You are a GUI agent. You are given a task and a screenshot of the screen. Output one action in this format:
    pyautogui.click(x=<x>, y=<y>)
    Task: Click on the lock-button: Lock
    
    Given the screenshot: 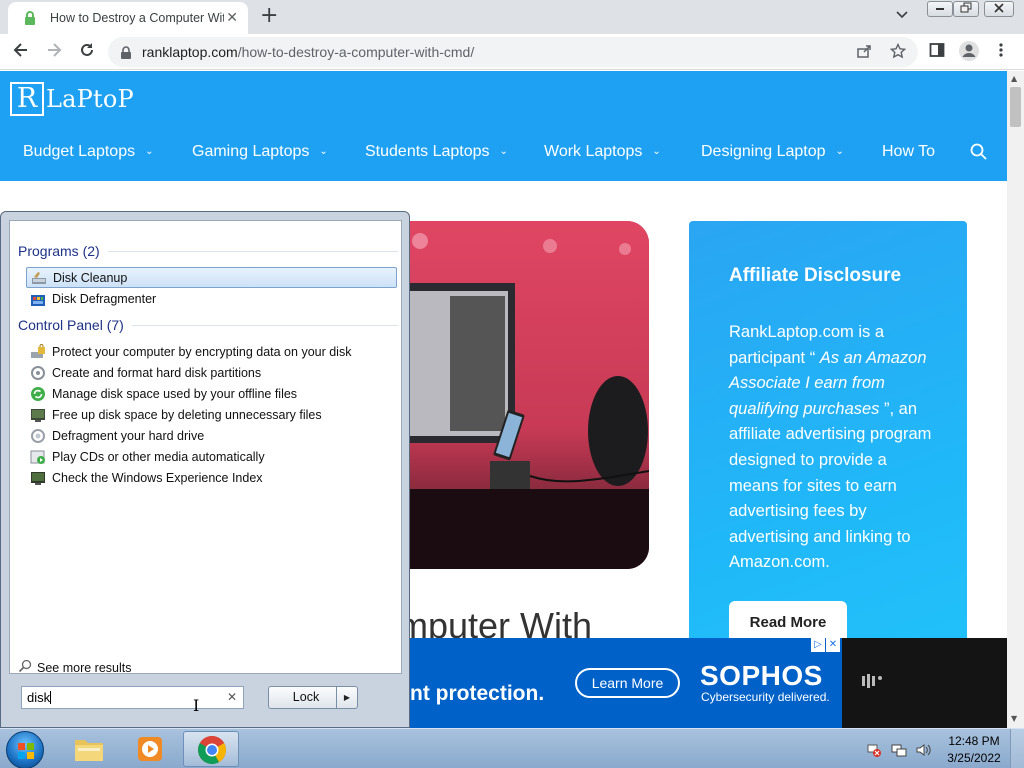 What is the action you would take?
    pyautogui.click(x=306, y=697)
    